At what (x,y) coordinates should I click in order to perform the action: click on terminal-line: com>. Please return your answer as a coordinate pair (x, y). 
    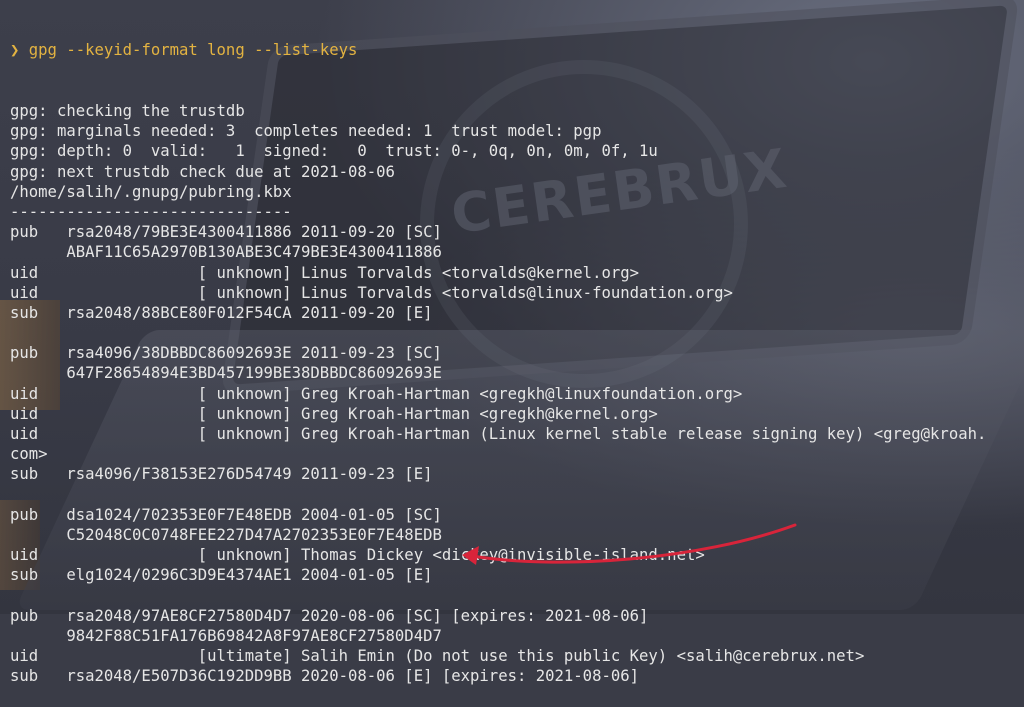
    Looking at the image, I should click on (29, 454).